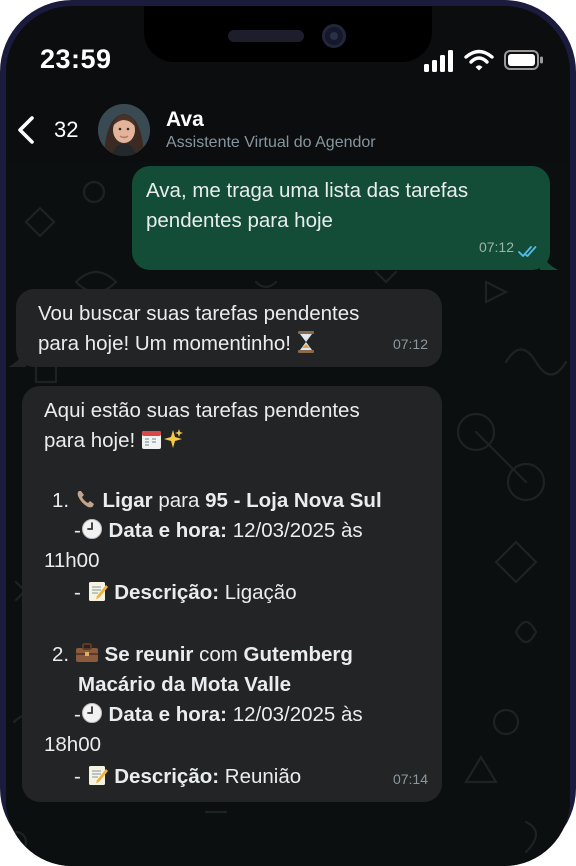 This screenshot has height=866, width=576. I want to click on avatar-portrait, so click(124, 130).